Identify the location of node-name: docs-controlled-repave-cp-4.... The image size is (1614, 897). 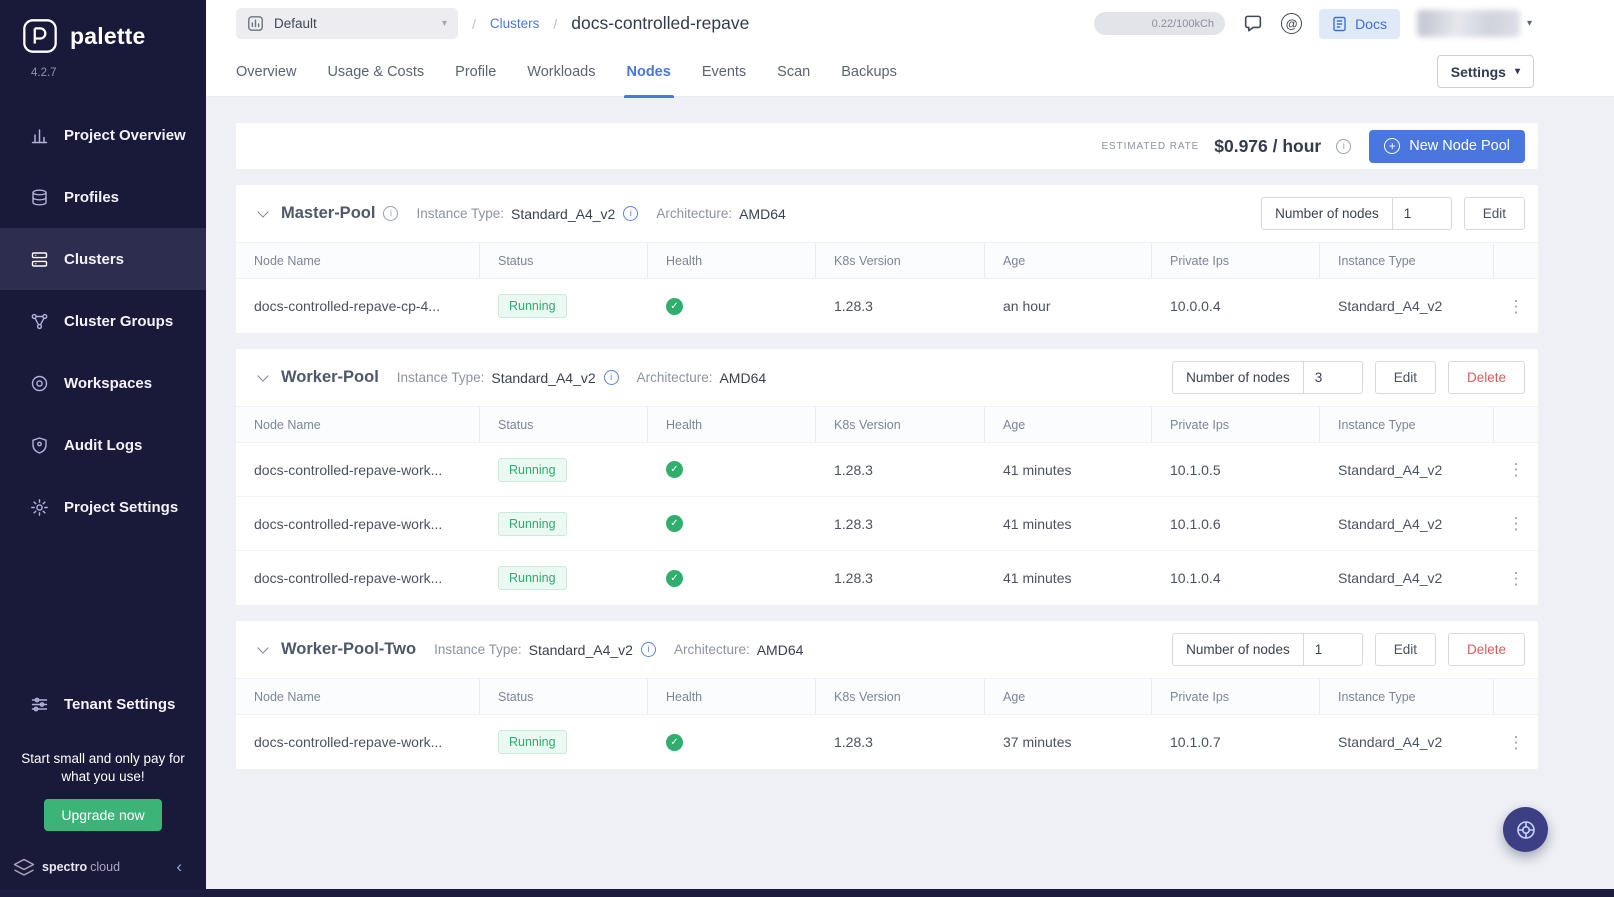
(347, 306).